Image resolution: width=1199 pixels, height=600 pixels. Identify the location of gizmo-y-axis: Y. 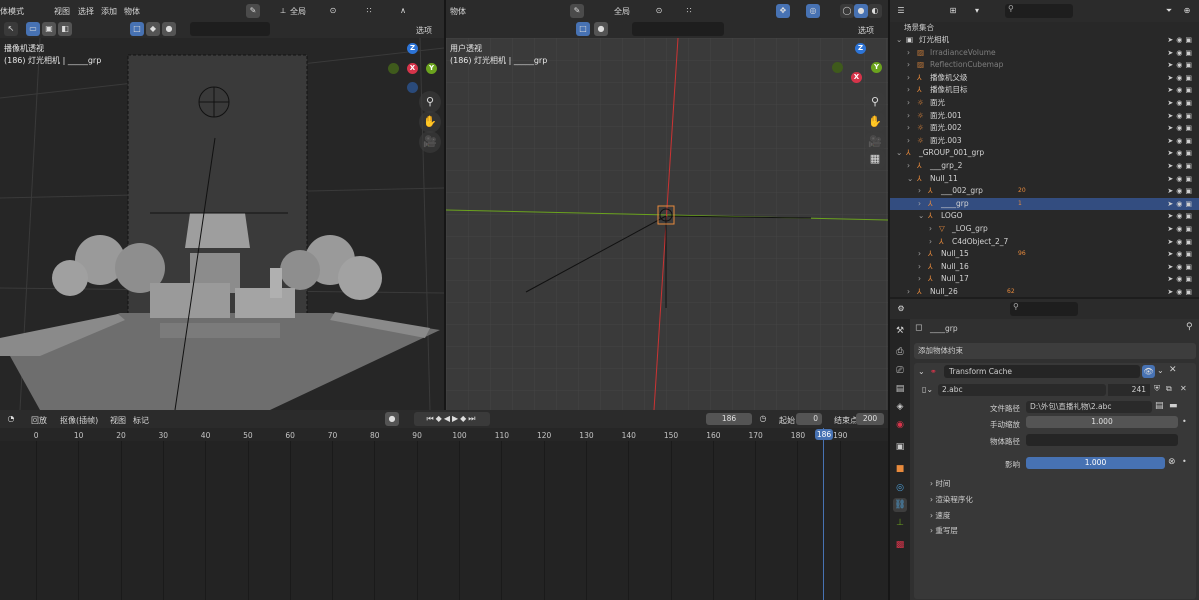
(431, 68).